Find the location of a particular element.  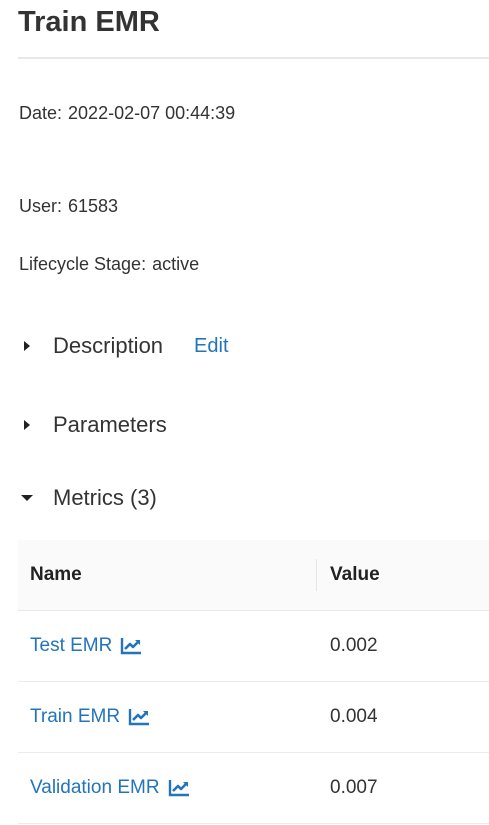

table-header: Name Value is located at coordinates (253, 575).